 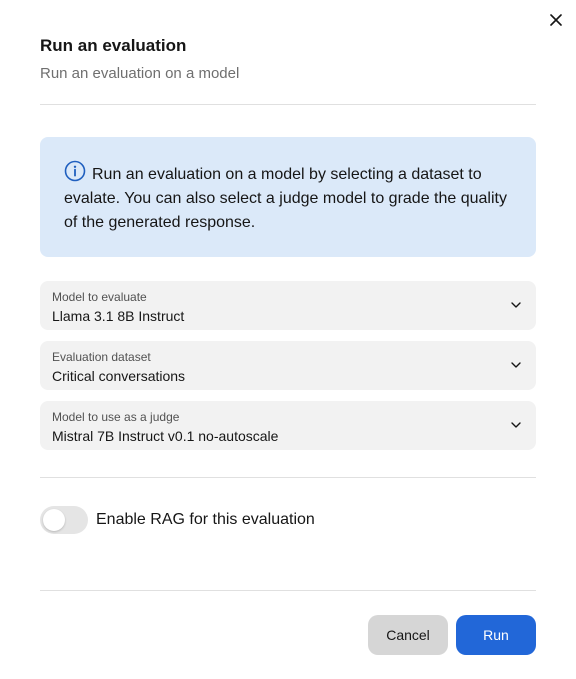 What do you see at coordinates (113, 45) in the screenshot?
I see `dialog-title: Run an evaluation` at bounding box center [113, 45].